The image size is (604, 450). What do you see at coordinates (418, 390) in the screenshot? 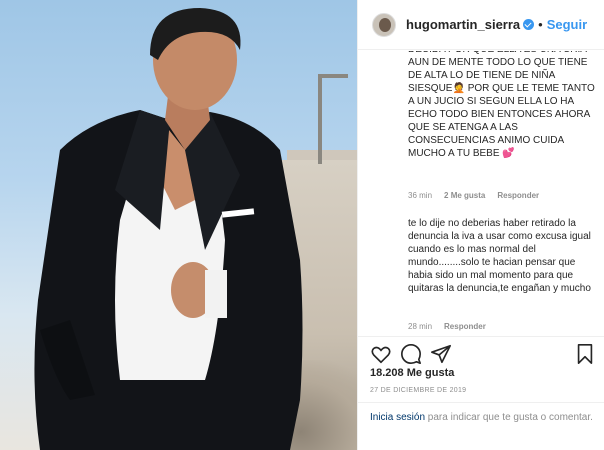
I see `post-date: 27 DE DICIEMBRE DE 2019` at bounding box center [418, 390].